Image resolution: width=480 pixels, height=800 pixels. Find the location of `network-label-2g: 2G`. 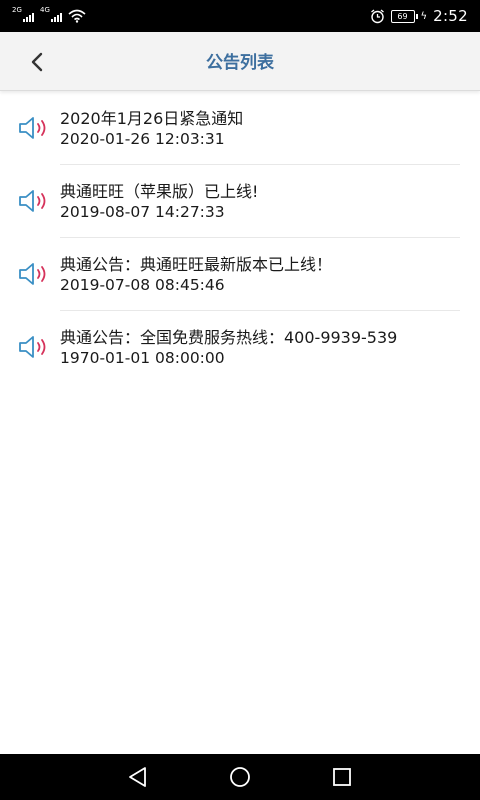

network-label-2g: 2G is located at coordinates (17, 10).